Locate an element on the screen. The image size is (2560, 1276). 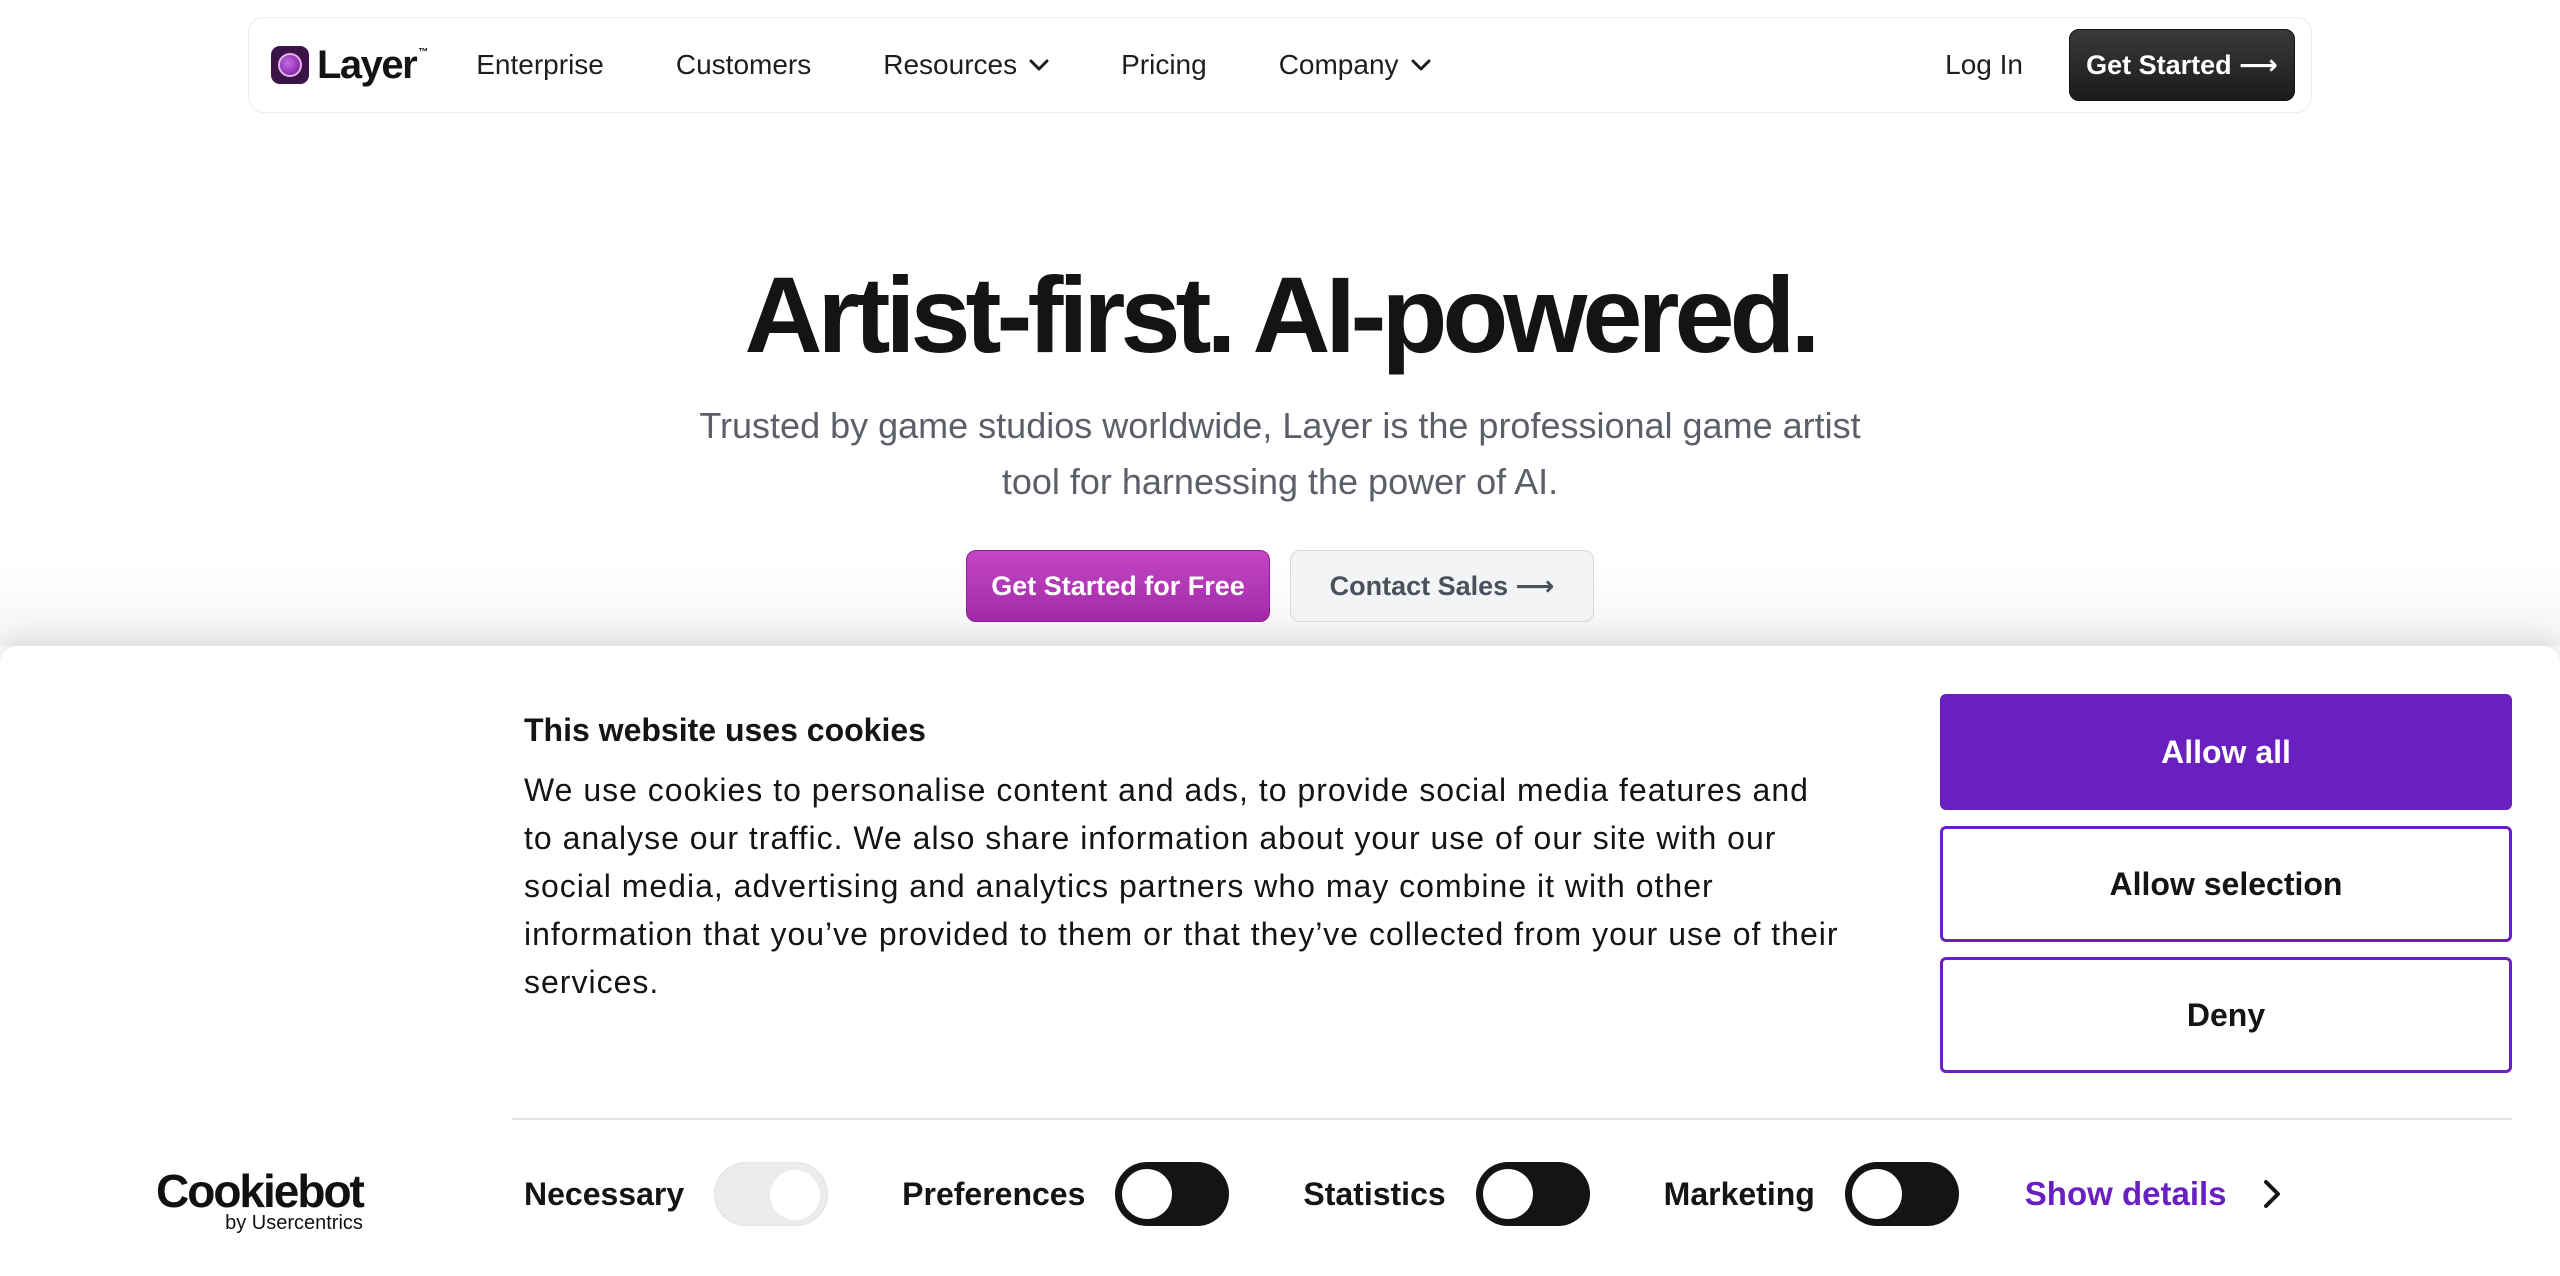
layer-logo-icon is located at coordinates (290, 65).